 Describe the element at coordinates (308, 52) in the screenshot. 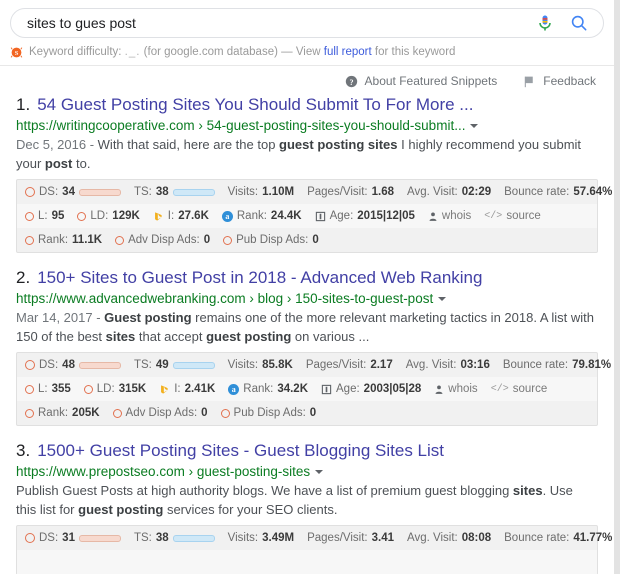

I see `kd-view-text: View` at that location.